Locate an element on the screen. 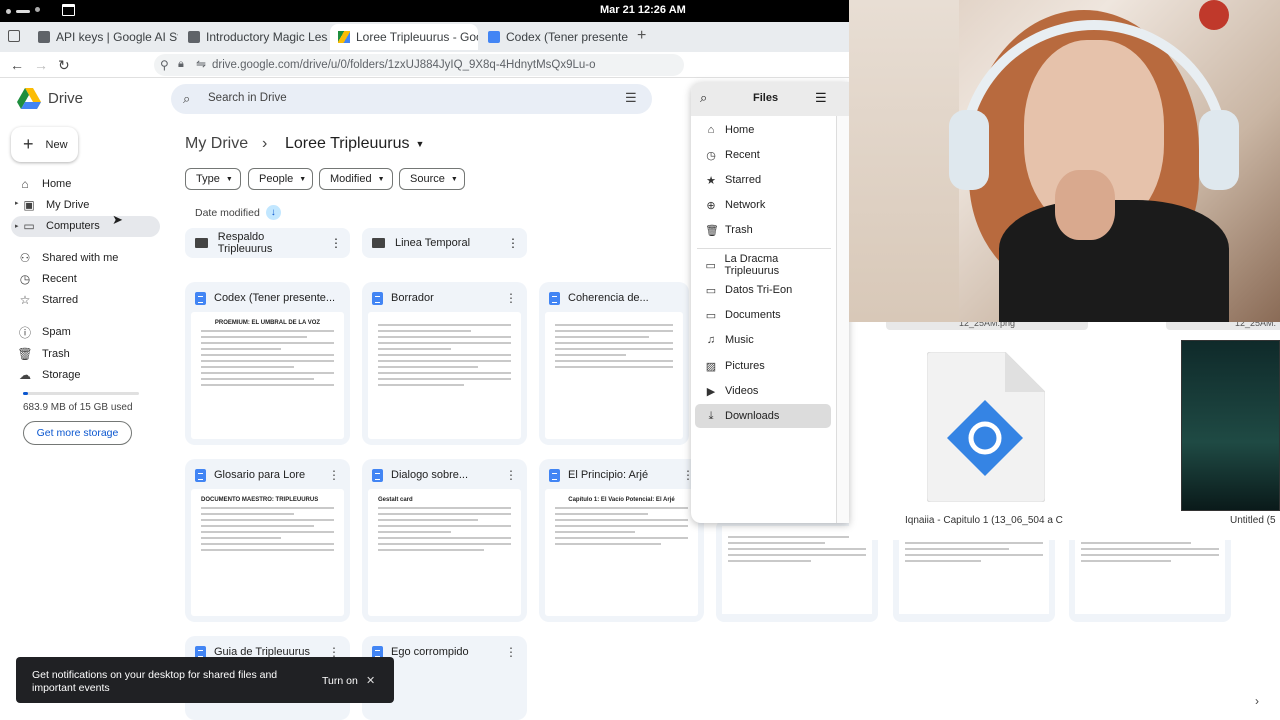 Image resolution: width=1280 pixels, height=720 pixels. files-place-trash: 🗑︎ Trash is located at coordinates (763, 230).